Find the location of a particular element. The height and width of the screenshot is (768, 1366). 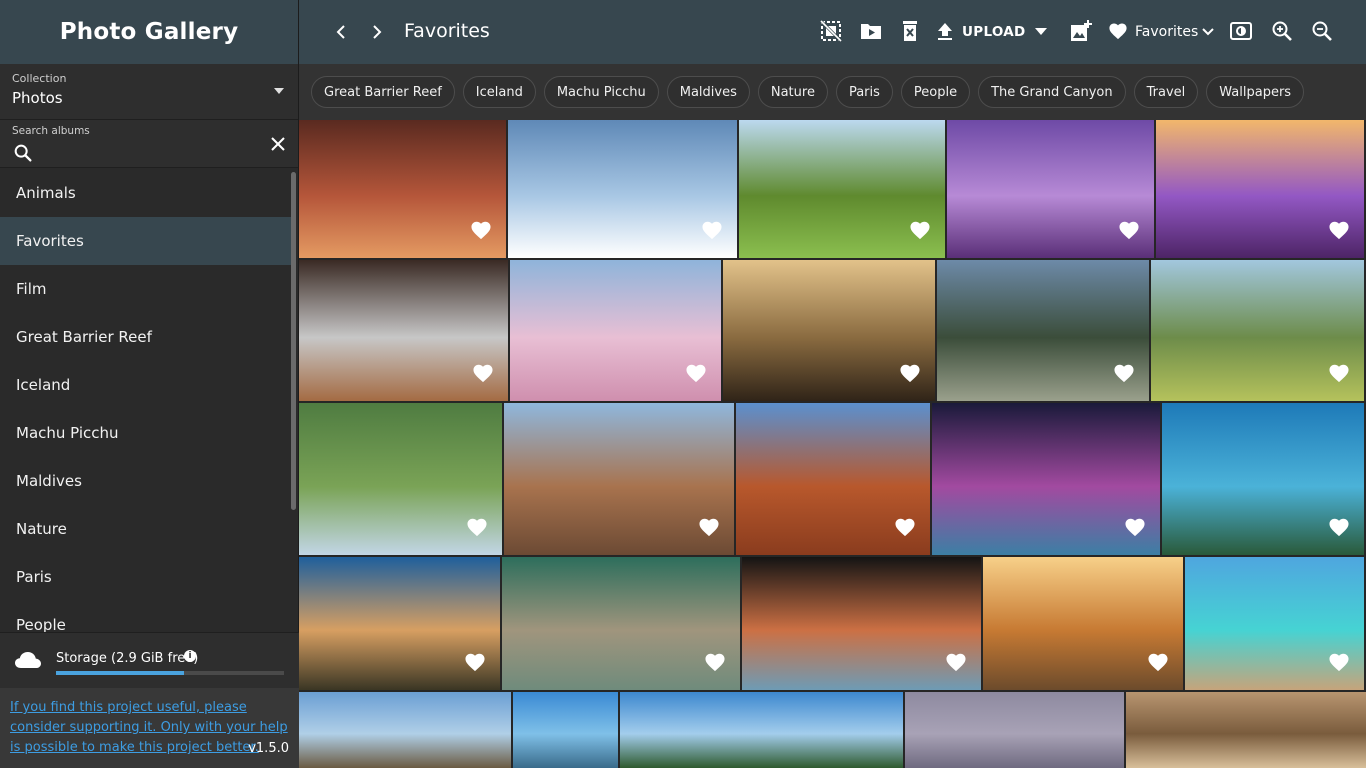

chip-maldives: Maldives is located at coordinates (708, 92).